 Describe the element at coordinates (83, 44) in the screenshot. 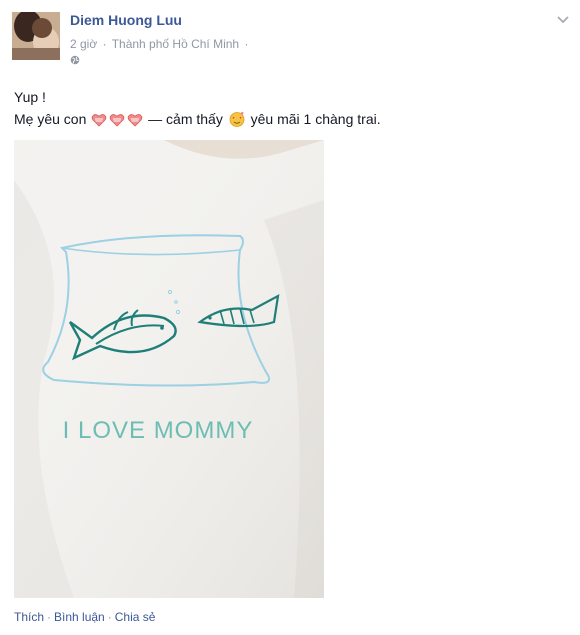

I see `post-time: 2 giờ` at that location.